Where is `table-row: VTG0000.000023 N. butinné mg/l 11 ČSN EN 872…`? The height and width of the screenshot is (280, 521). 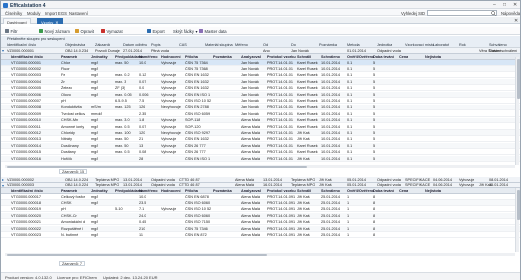
table-row: VTG0000.000023 N. butinné mg/l 11 ČSN EN 872… is located at coordinates (260, 235).